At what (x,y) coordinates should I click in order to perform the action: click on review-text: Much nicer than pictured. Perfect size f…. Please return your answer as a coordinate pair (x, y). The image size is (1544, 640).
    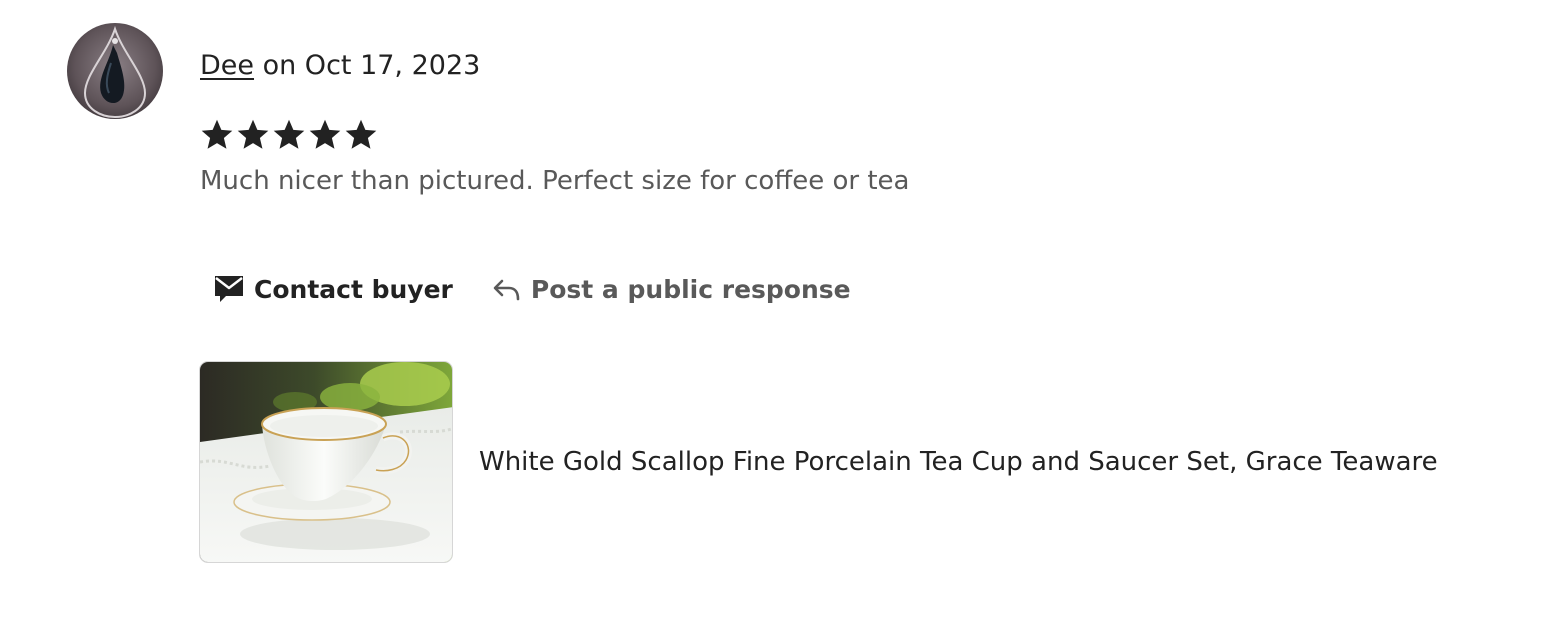
    Looking at the image, I should click on (555, 181).